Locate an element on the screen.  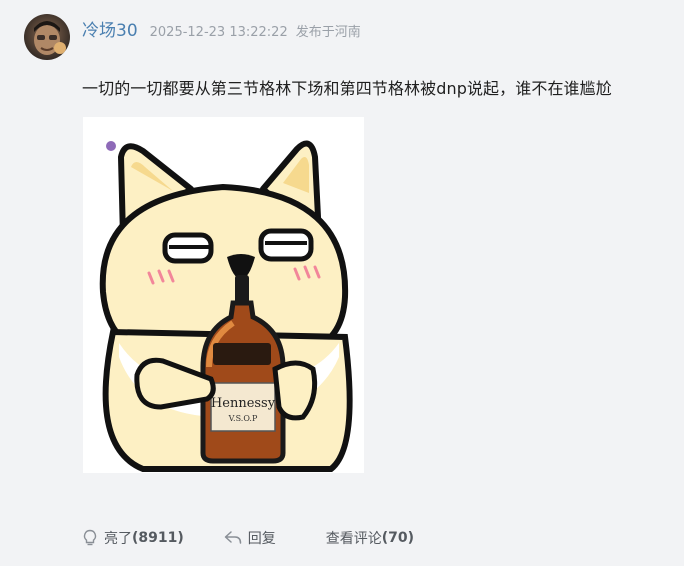
post-content: 一切的一切都要从第三节格林下场和第四节格林被dnp说起，谁不在谁尴尬 is located at coordinates (347, 88).